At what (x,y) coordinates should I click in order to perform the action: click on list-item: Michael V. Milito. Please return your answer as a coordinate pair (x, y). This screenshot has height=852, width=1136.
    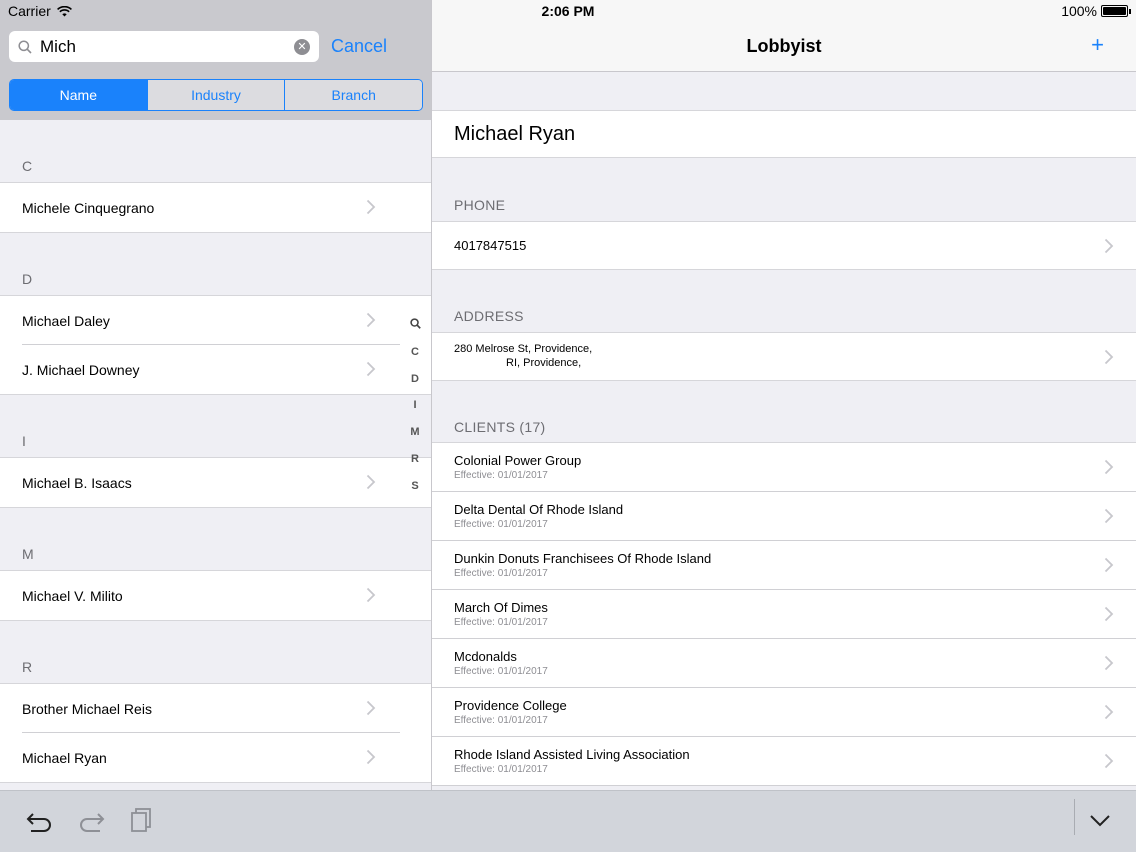
    Looking at the image, I should click on (215, 595).